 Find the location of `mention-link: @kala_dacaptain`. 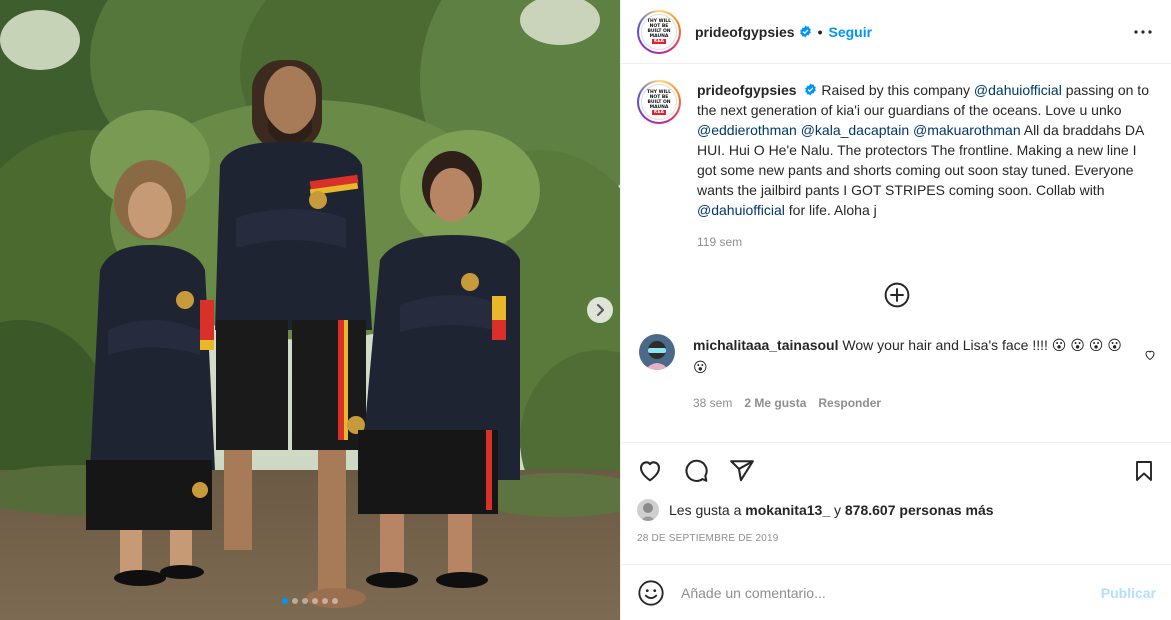

mention-link: @kala_dacaptain is located at coordinates (855, 130).